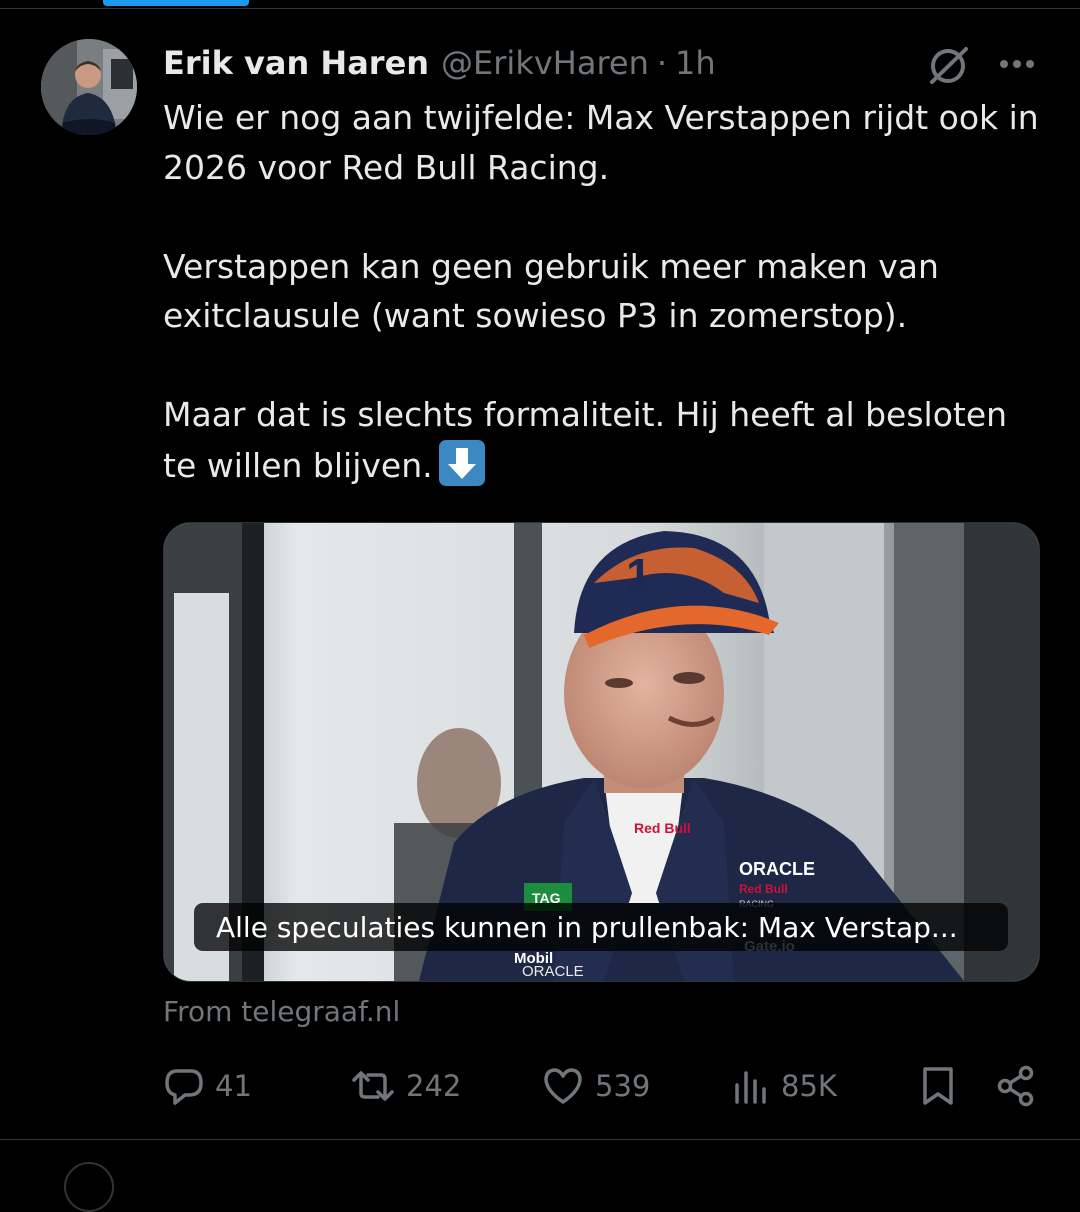 The height and width of the screenshot is (1212, 1080). What do you see at coordinates (763, 889) in the screenshot?
I see `card-sponsor-redbull-2: Red Bull` at bounding box center [763, 889].